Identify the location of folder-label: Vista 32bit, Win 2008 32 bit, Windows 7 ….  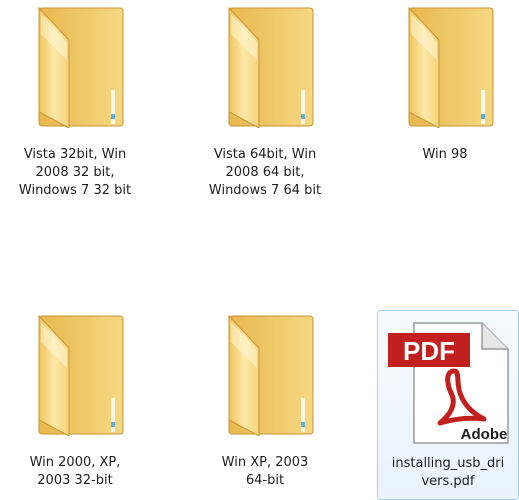
(75, 172).